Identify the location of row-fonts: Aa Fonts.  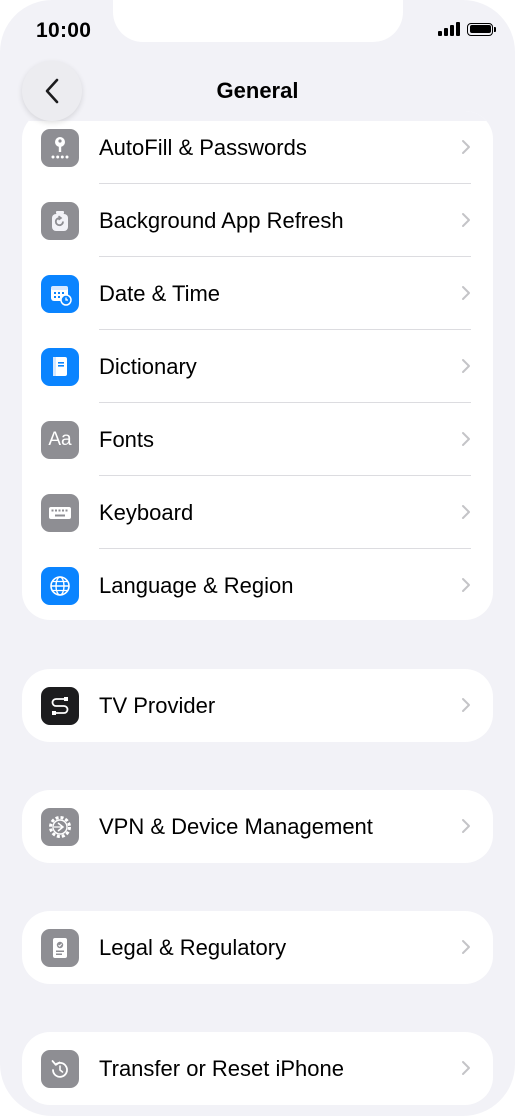
(257, 439).